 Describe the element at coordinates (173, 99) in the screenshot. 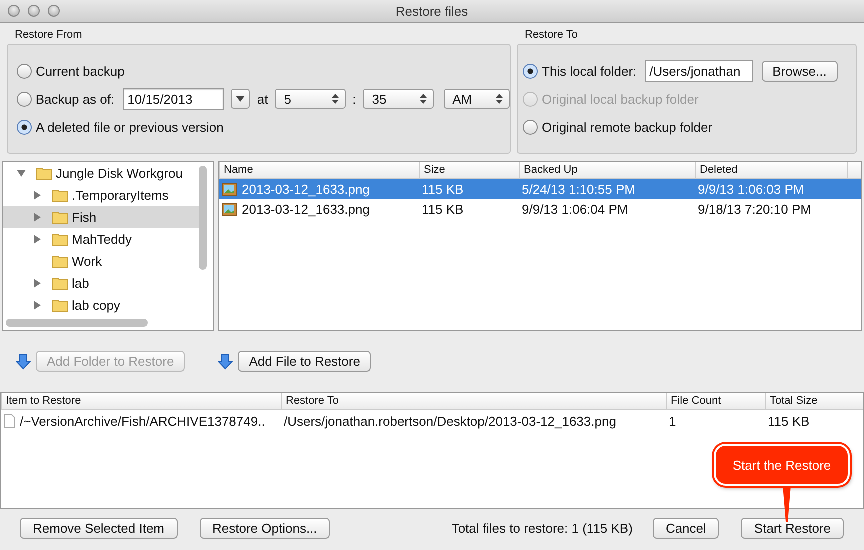

I see `date-field: 10/15/2013` at that location.